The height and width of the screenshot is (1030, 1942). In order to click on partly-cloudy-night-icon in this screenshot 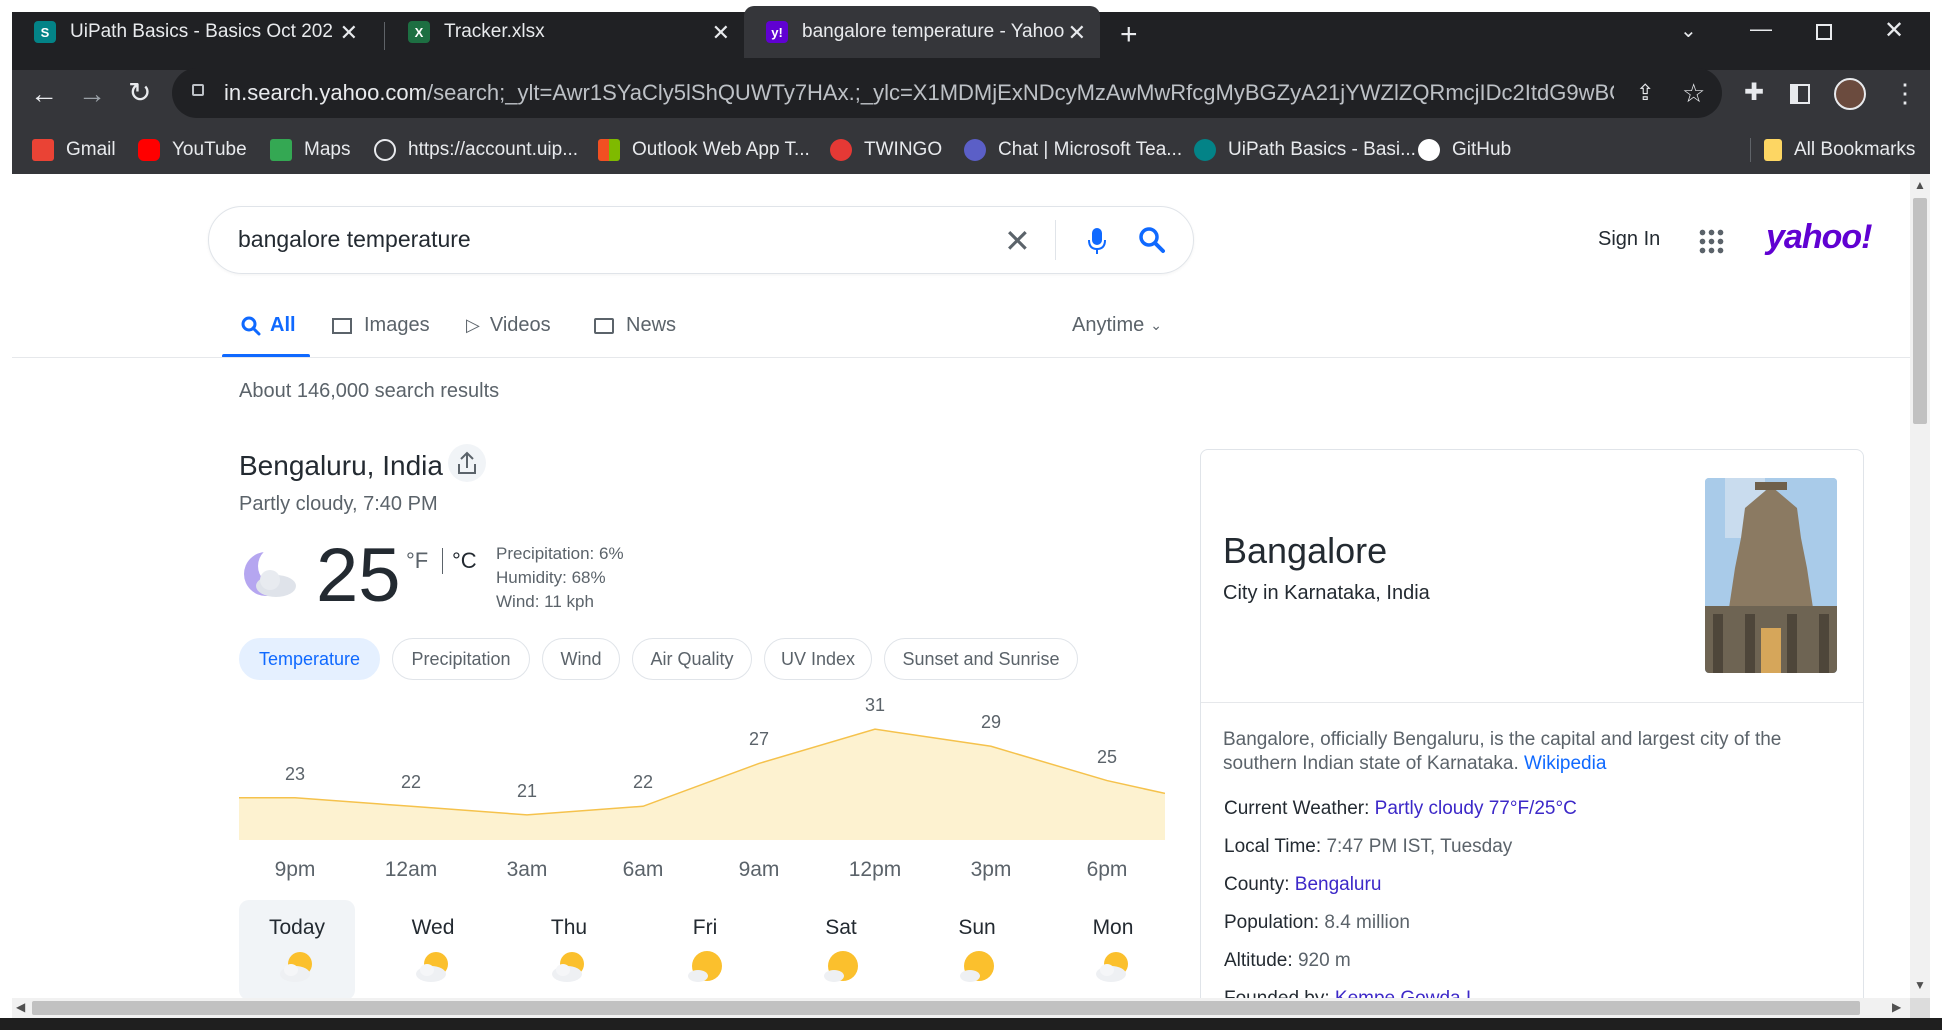, I will do `click(271, 572)`.